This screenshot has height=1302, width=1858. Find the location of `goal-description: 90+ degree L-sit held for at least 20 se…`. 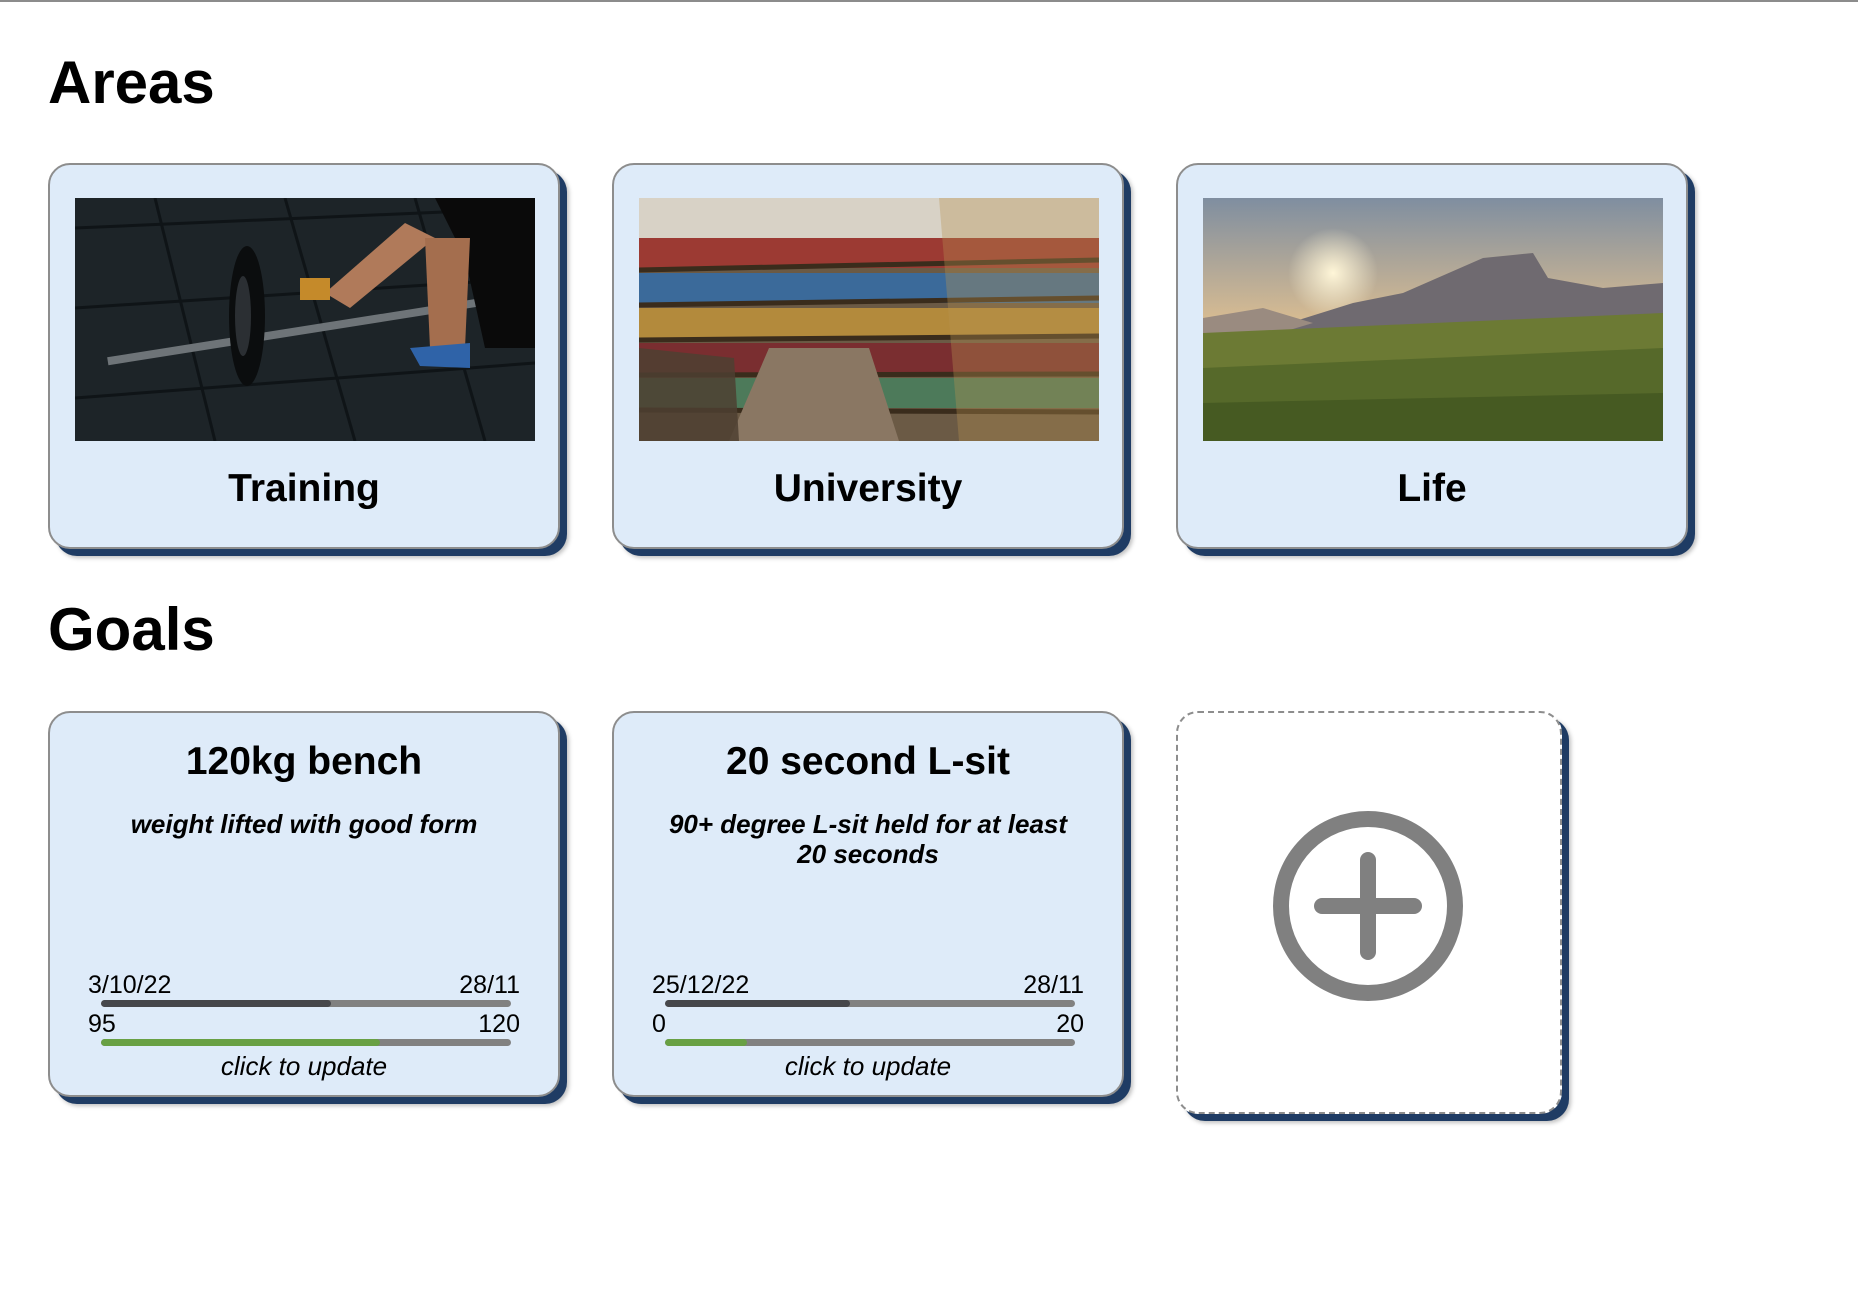

goal-description: 90+ degree L-sit held for at least 20 se… is located at coordinates (868, 839).